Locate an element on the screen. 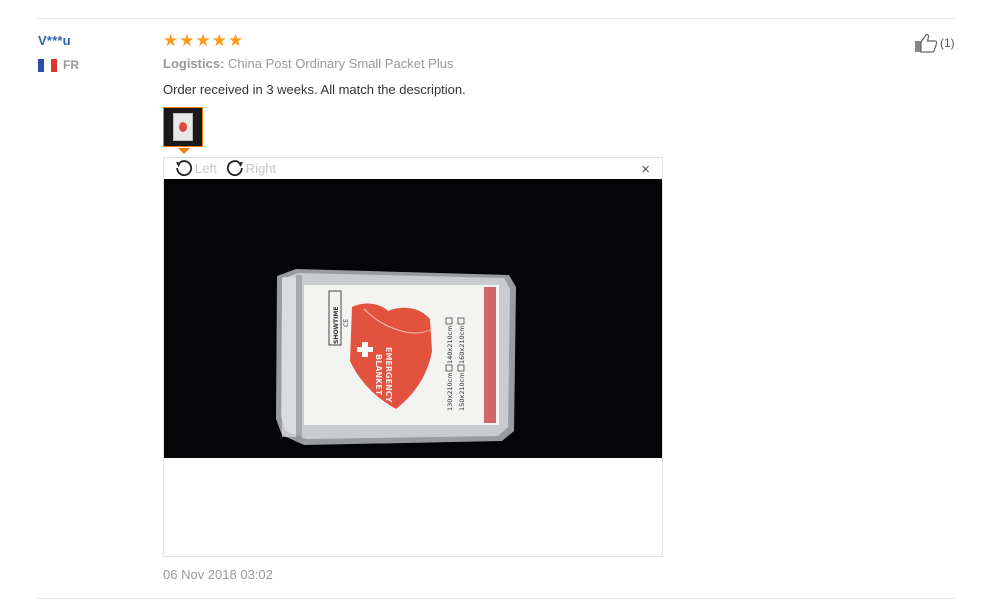 Image resolution: width=987 pixels, height=602 pixels. photo-size-2: 140x210cm is located at coordinates (450, 344).